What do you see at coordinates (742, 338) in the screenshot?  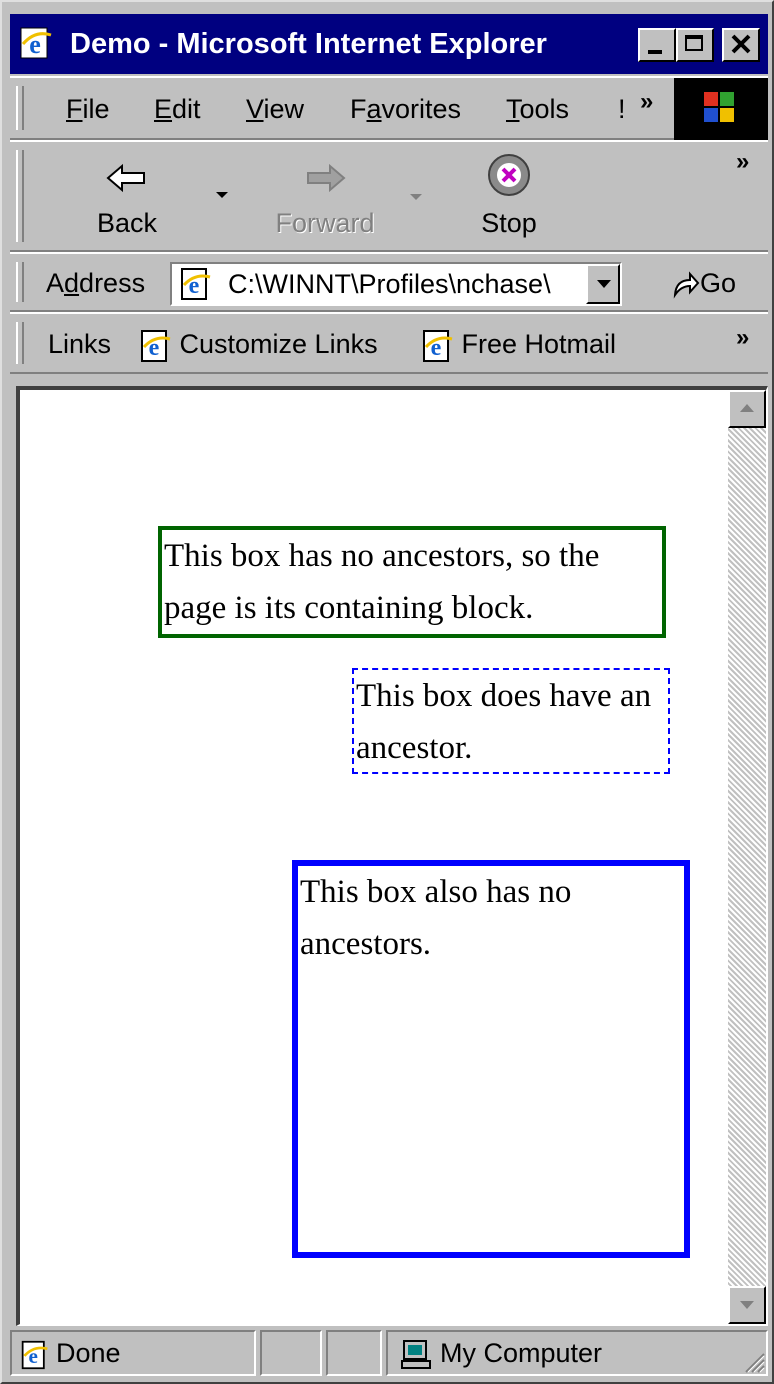 I see `links-chevron-icon: »` at bounding box center [742, 338].